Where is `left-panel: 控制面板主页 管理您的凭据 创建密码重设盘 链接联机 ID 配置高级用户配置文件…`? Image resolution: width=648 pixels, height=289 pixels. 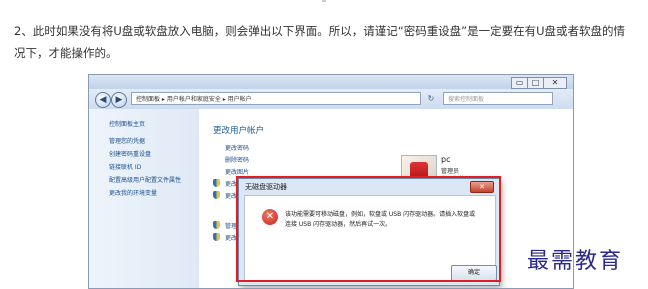 left-panel: 控制面板主页 管理您的凭据 创建密码重设盘 链接联机 ID 配置高级用户配置文件… is located at coordinates (144, 198).